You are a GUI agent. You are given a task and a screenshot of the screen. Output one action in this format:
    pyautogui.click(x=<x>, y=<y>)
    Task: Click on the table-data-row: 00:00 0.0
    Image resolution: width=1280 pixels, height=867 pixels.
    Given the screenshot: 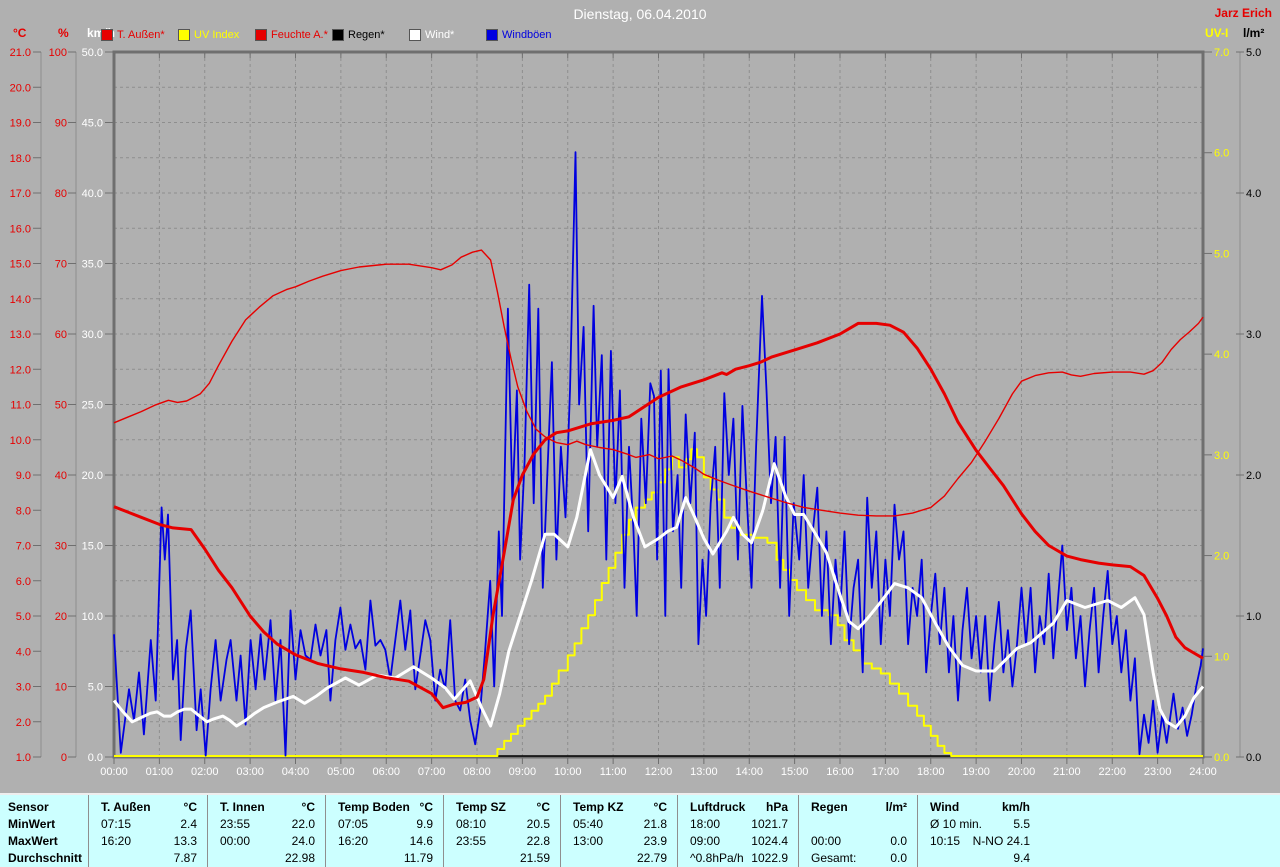 What is the action you would take?
    pyautogui.click(x=858, y=841)
    